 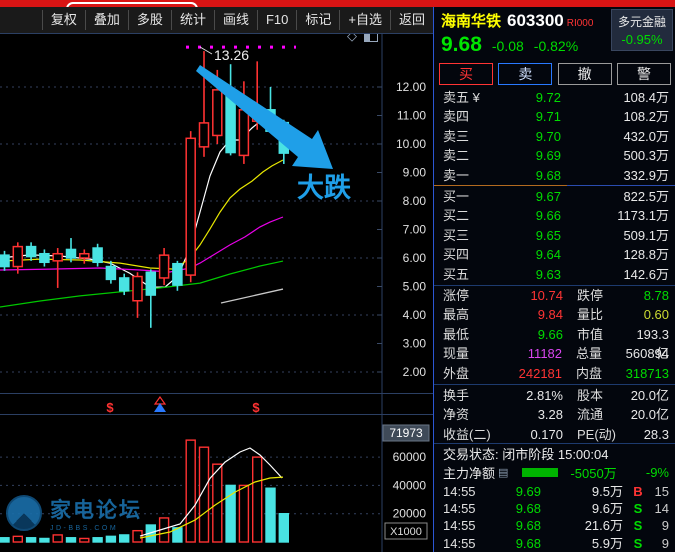 I want to click on toolbar-item-+自选: +自选, so click(x=364, y=20).